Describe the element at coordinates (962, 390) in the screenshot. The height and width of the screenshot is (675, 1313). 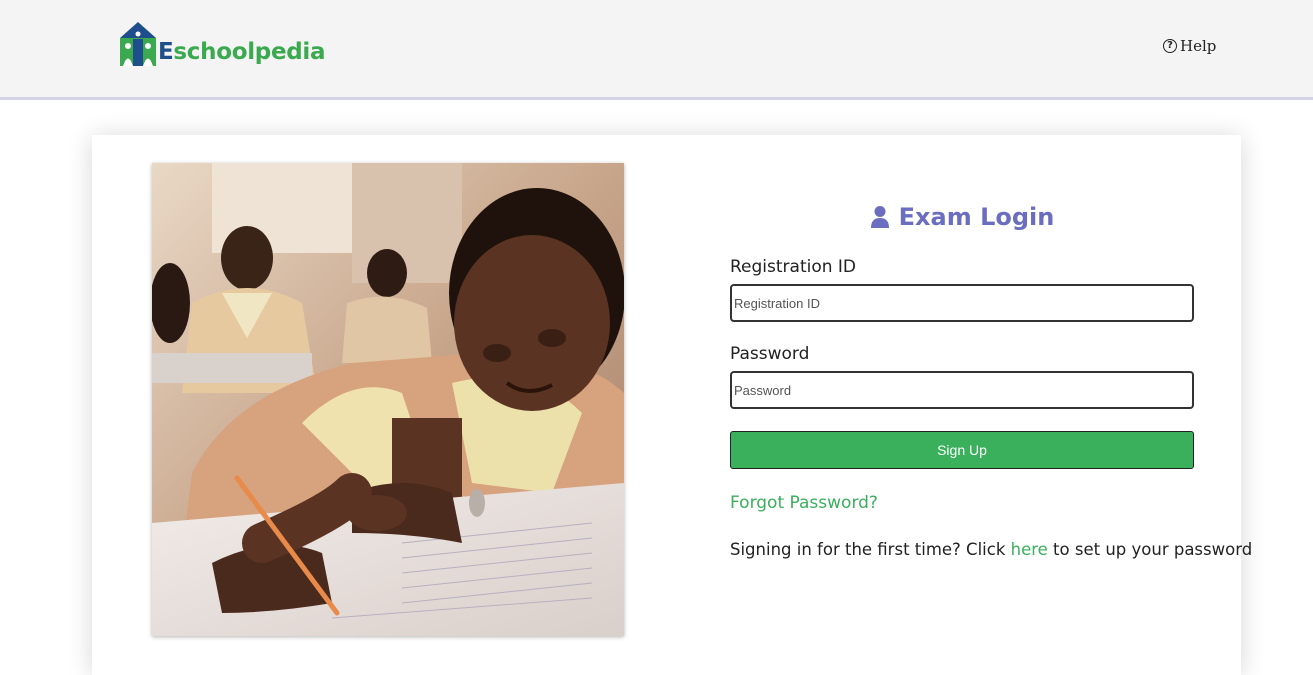
I see `password-input` at that location.